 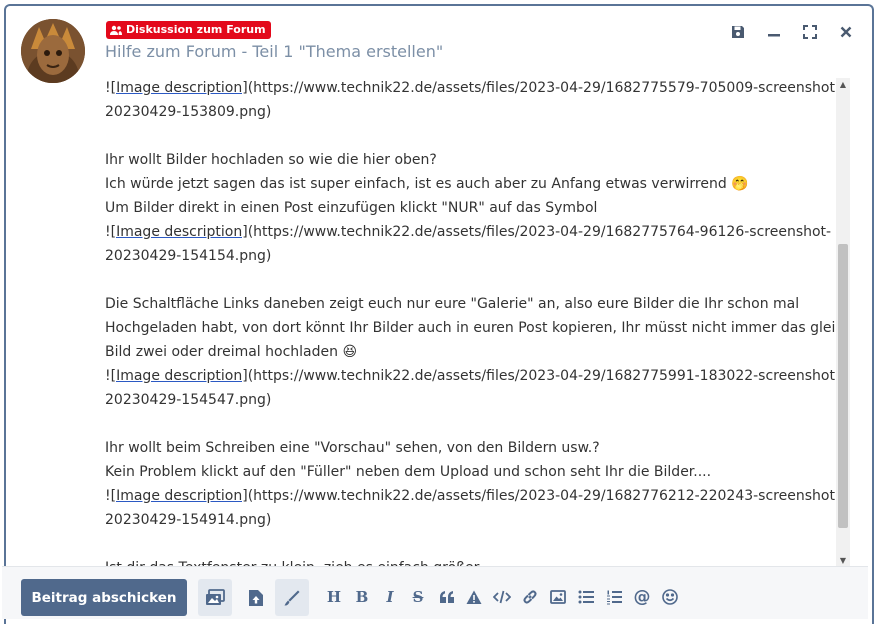 I want to click on badge-label: Diskussion zum Forum, so click(x=196, y=29).